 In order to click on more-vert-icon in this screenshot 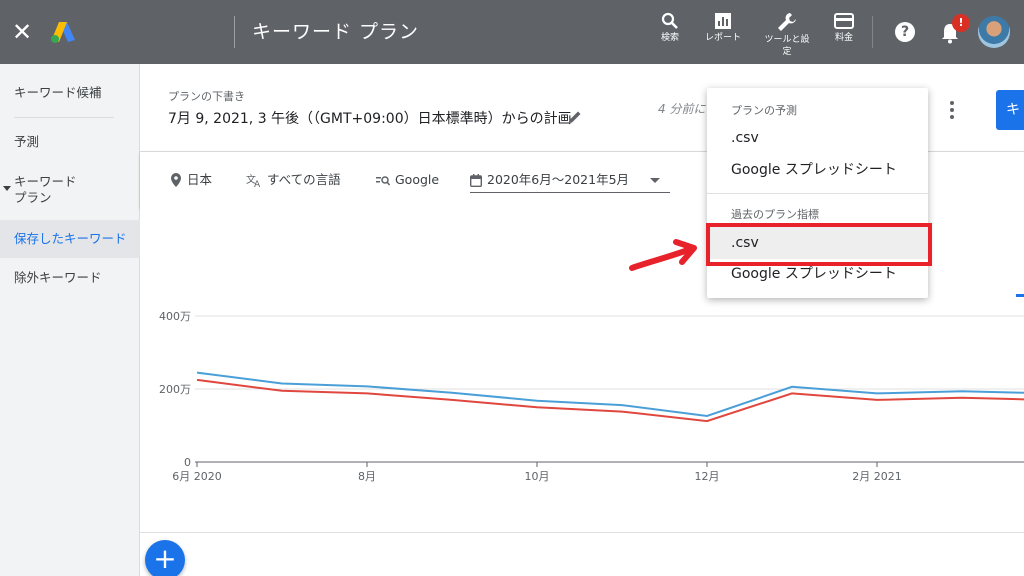, I will do `click(952, 110)`.